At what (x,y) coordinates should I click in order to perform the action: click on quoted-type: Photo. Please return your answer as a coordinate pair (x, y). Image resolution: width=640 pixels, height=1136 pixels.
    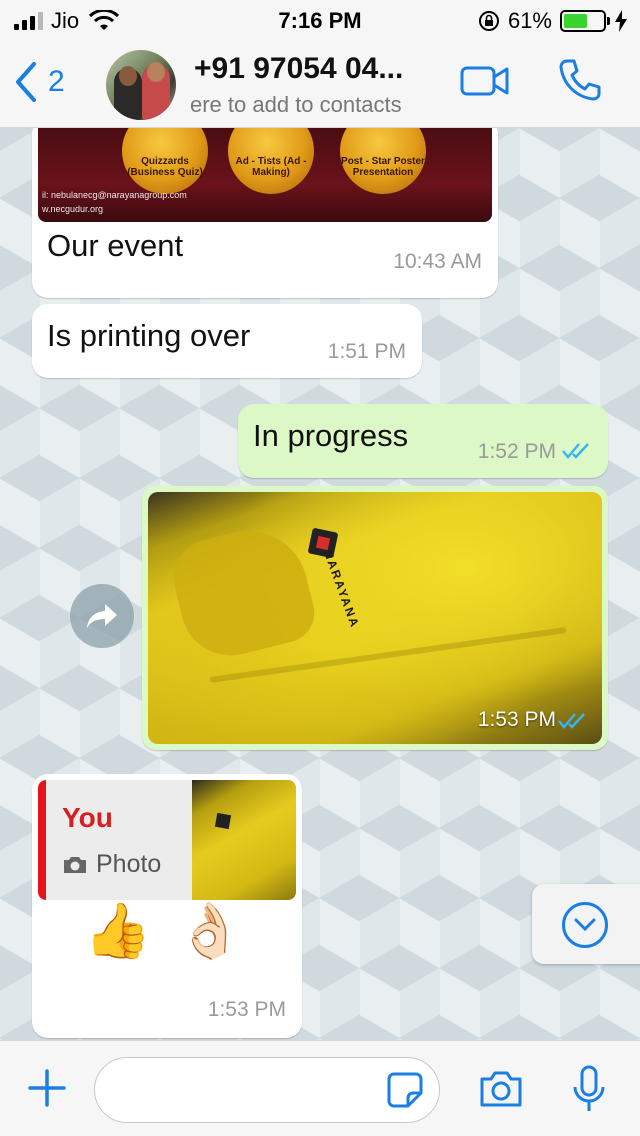
    Looking at the image, I should click on (111, 864).